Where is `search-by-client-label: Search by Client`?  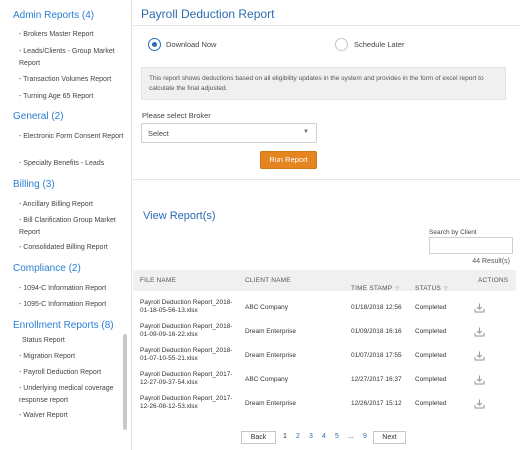
search-by-client-label: Search by Client is located at coordinates (453, 232).